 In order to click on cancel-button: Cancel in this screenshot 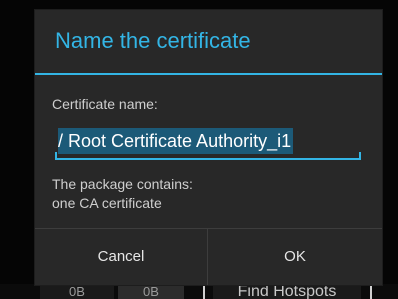, I will do `click(121, 257)`.